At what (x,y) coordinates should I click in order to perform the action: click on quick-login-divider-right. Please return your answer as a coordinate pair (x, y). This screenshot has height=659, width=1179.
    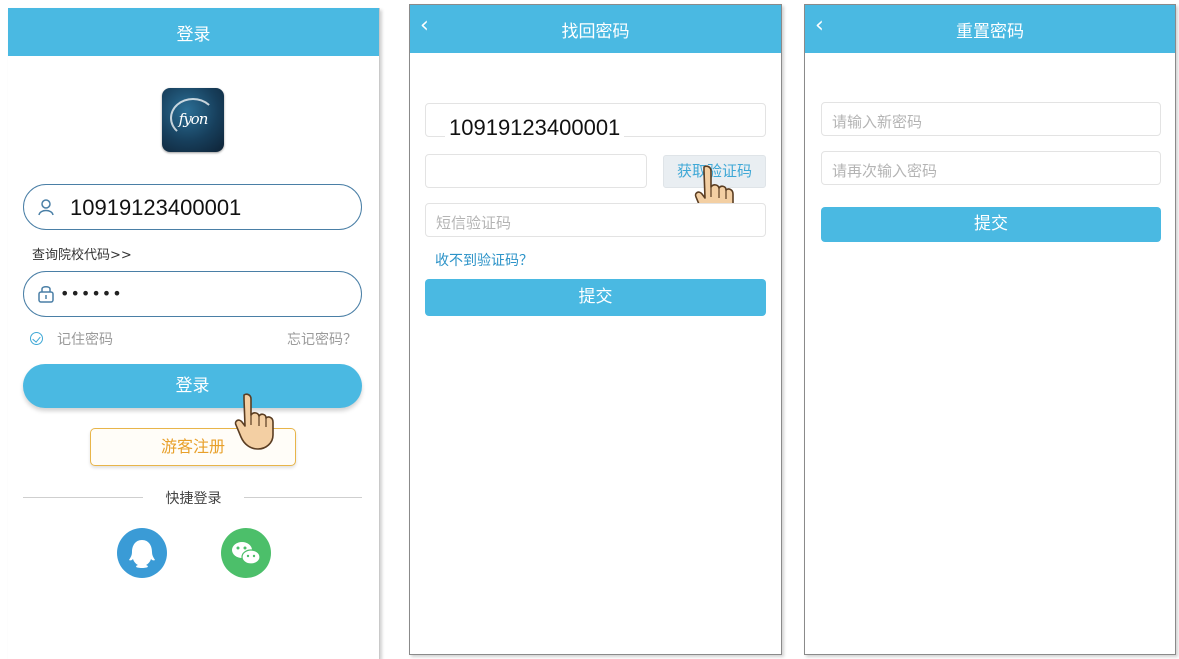
    Looking at the image, I should click on (303, 497).